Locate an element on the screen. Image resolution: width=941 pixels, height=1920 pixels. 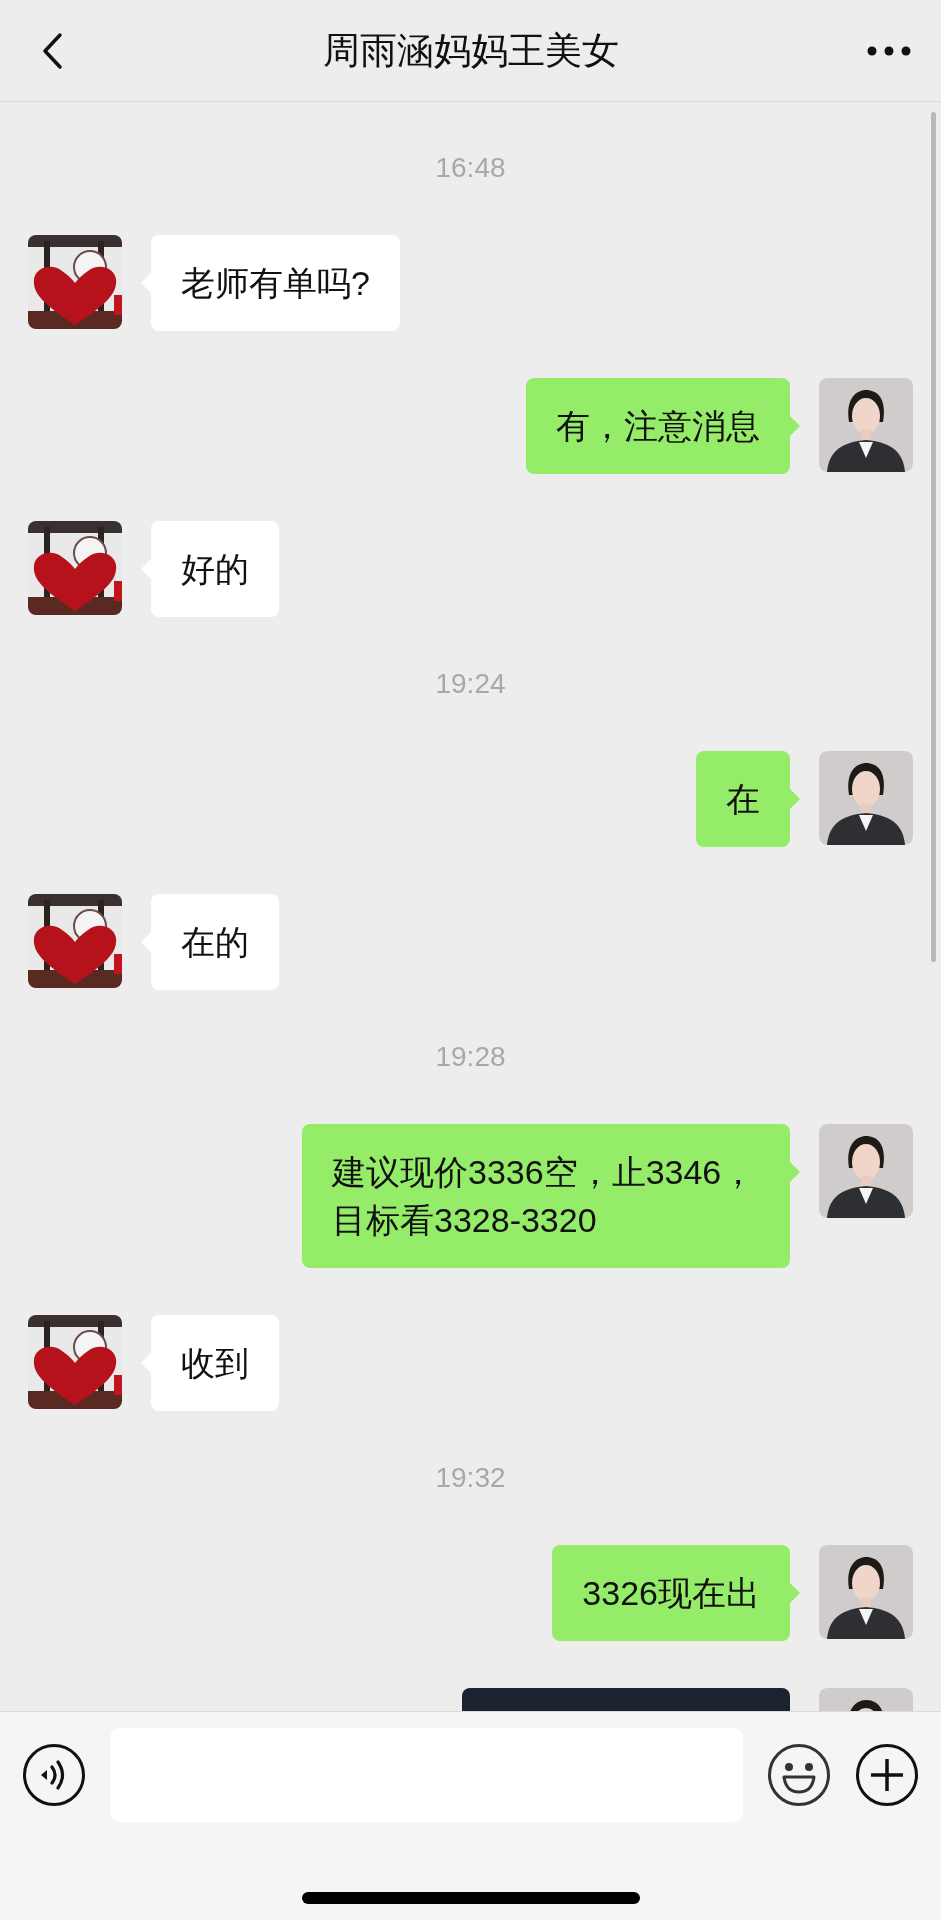
emoji-icon is located at coordinates (799, 1775).